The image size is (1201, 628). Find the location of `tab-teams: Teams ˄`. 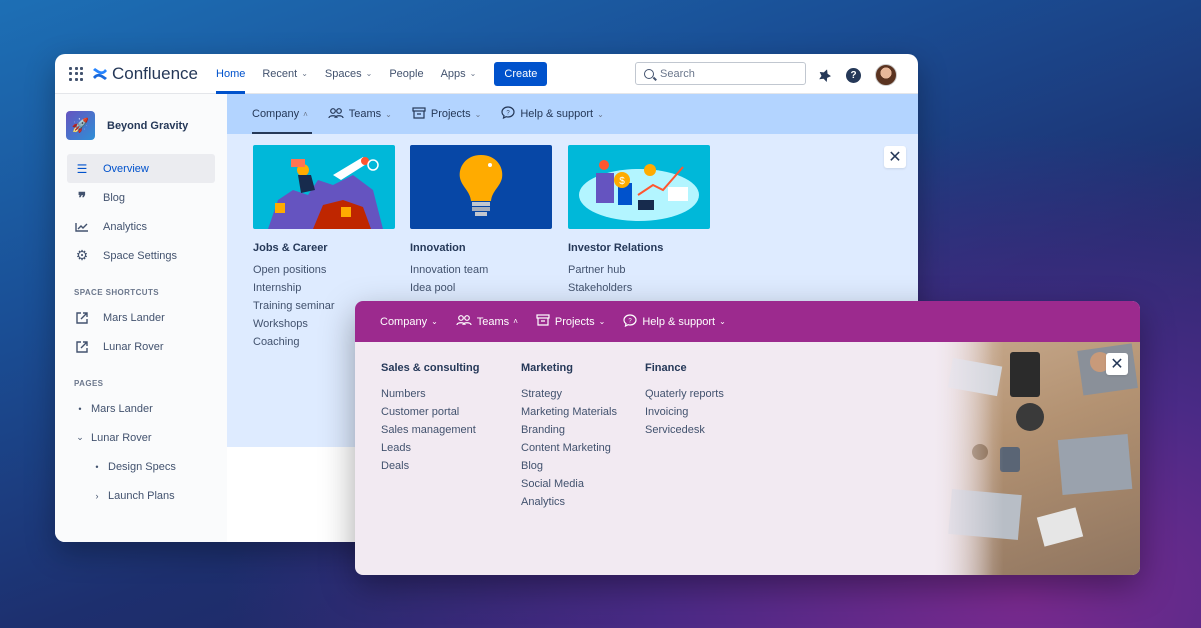

tab-teams: Teams ˄ is located at coordinates (487, 322).